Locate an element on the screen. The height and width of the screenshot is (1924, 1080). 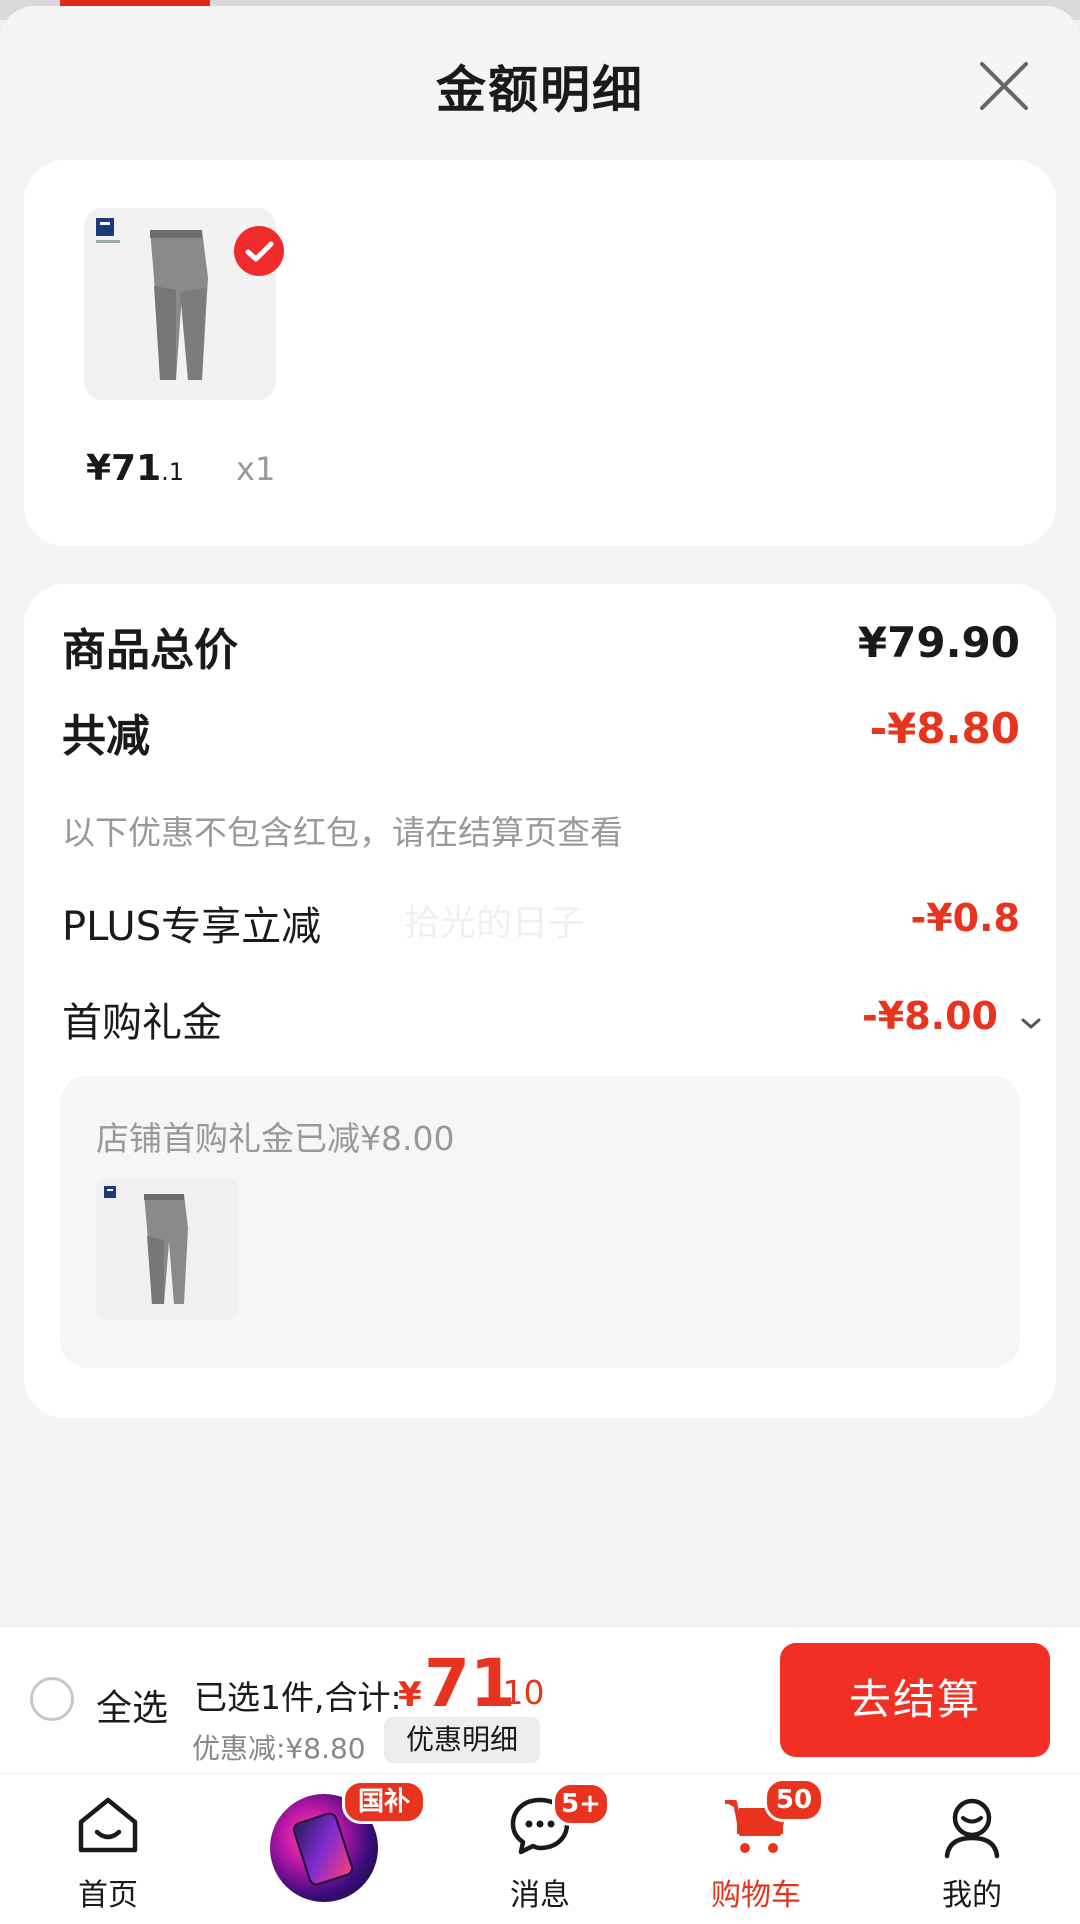
gift-detail-text: 店铺首购礼金已减¥8.00 is located at coordinates (275, 1138).